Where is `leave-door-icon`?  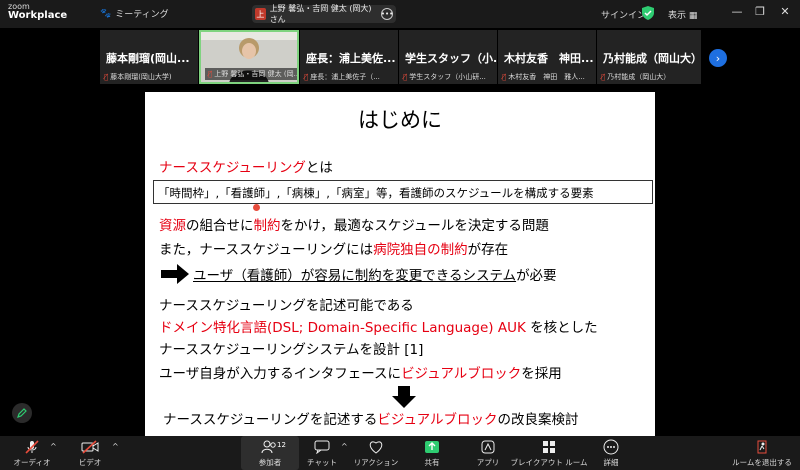 leave-door-icon is located at coordinates (762, 447).